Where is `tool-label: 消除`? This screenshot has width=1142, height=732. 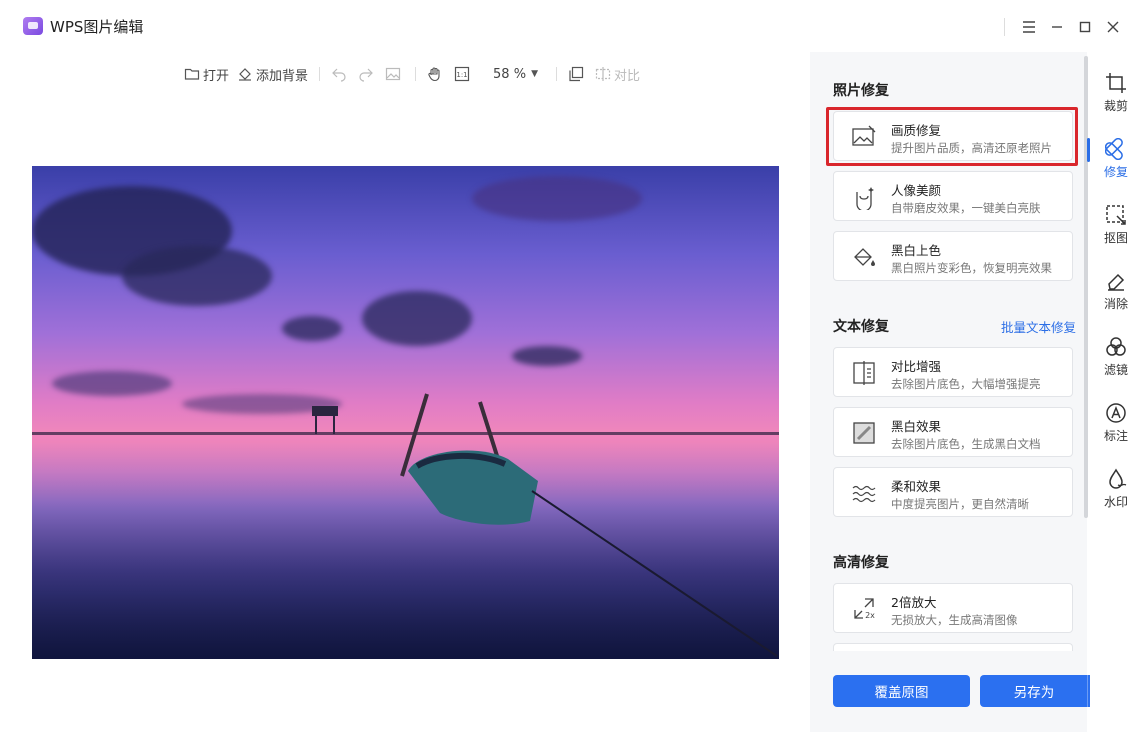
tool-label: 消除 is located at coordinates (1115, 304).